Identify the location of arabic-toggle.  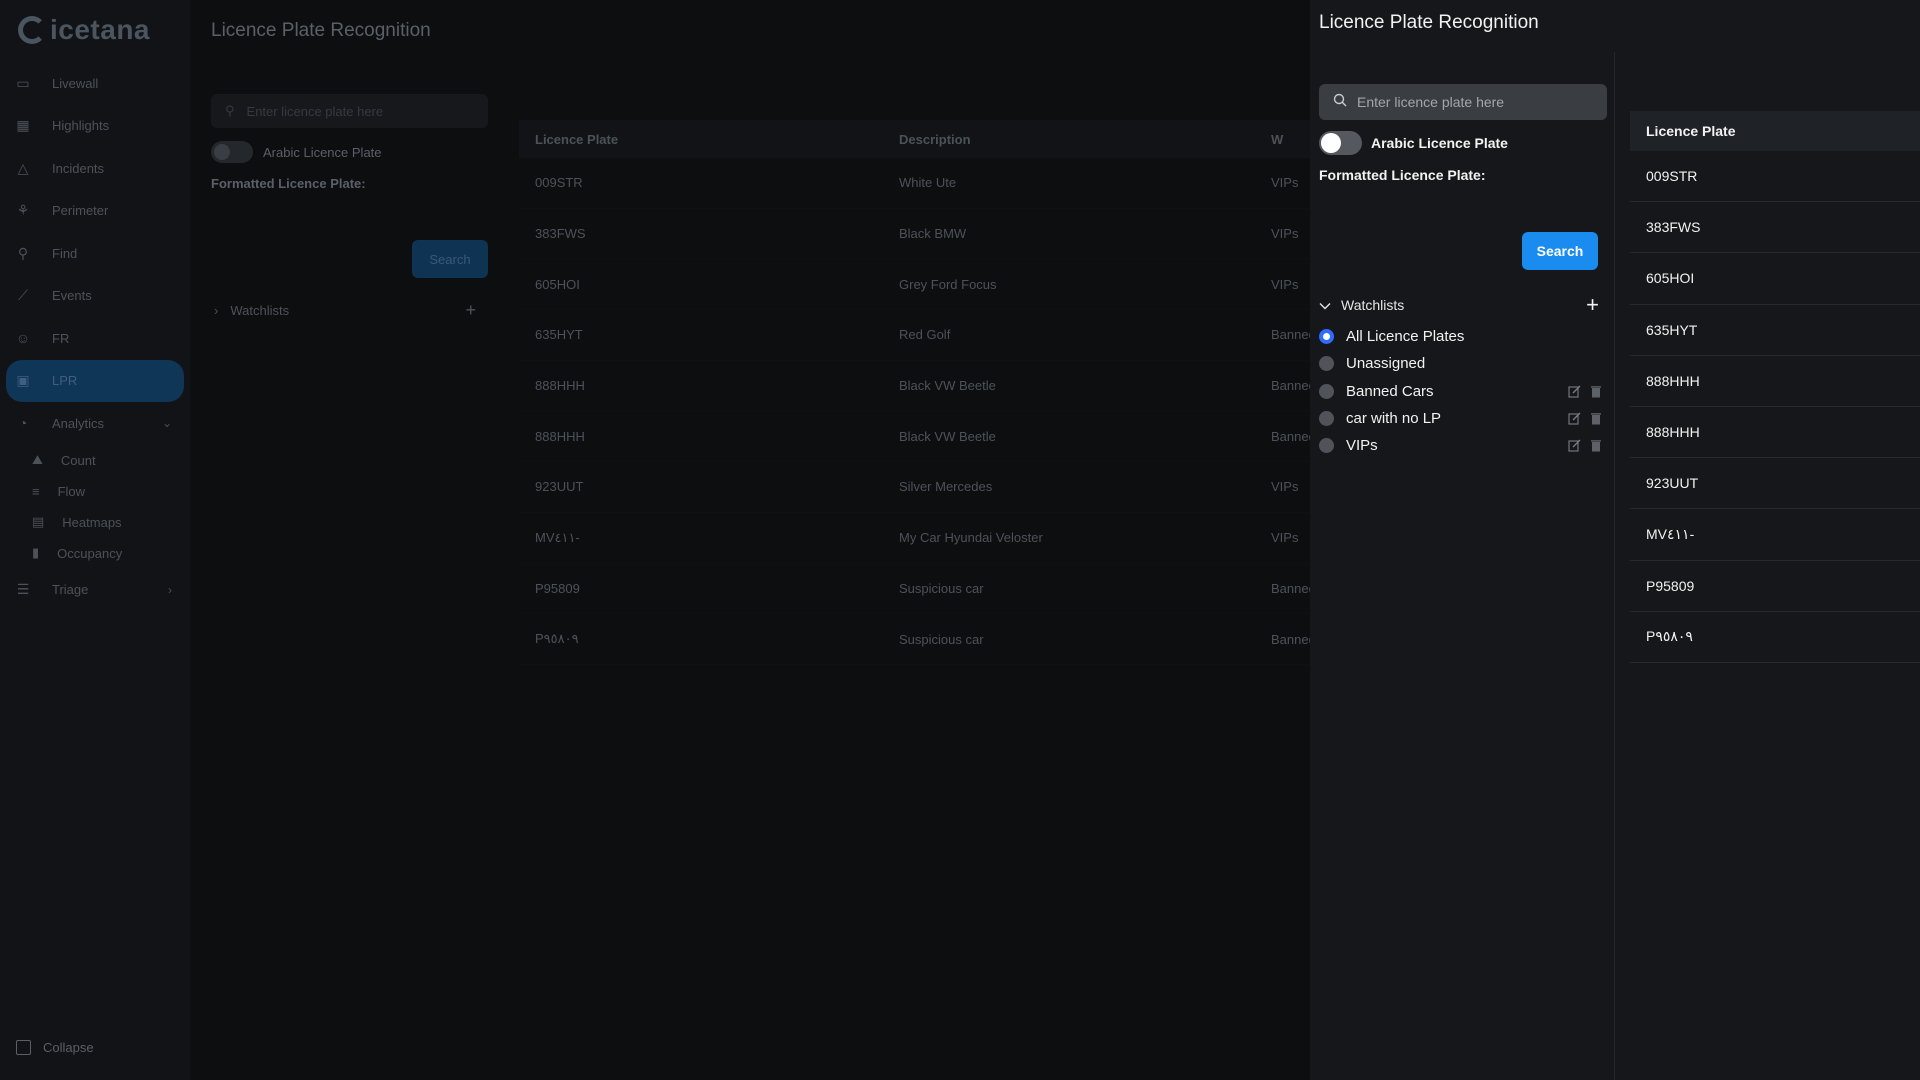
(232, 152).